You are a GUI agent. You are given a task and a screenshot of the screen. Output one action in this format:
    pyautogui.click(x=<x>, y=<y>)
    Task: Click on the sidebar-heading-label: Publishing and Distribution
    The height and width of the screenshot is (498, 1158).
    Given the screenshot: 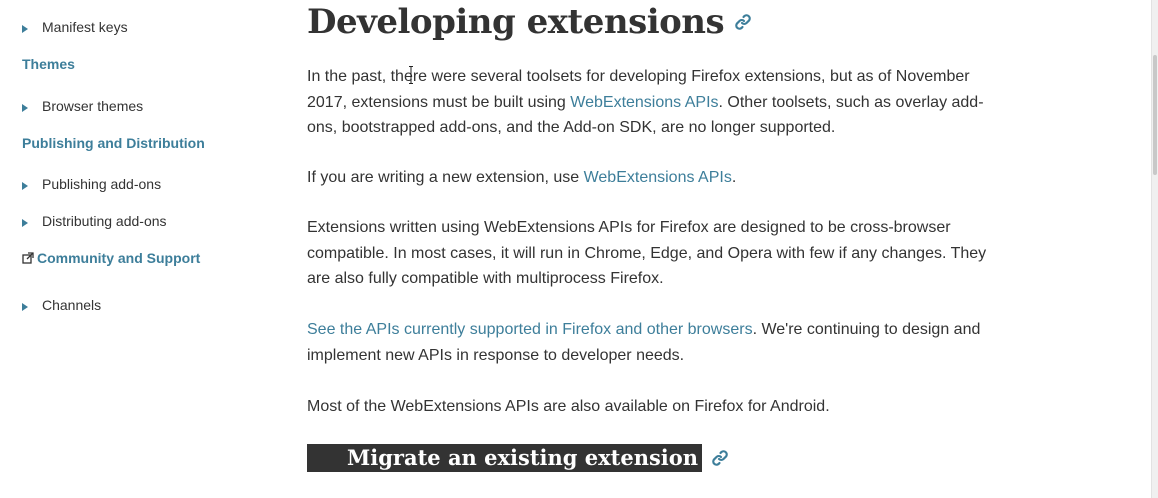 What is the action you would take?
    pyautogui.click(x=113, y=143)
    